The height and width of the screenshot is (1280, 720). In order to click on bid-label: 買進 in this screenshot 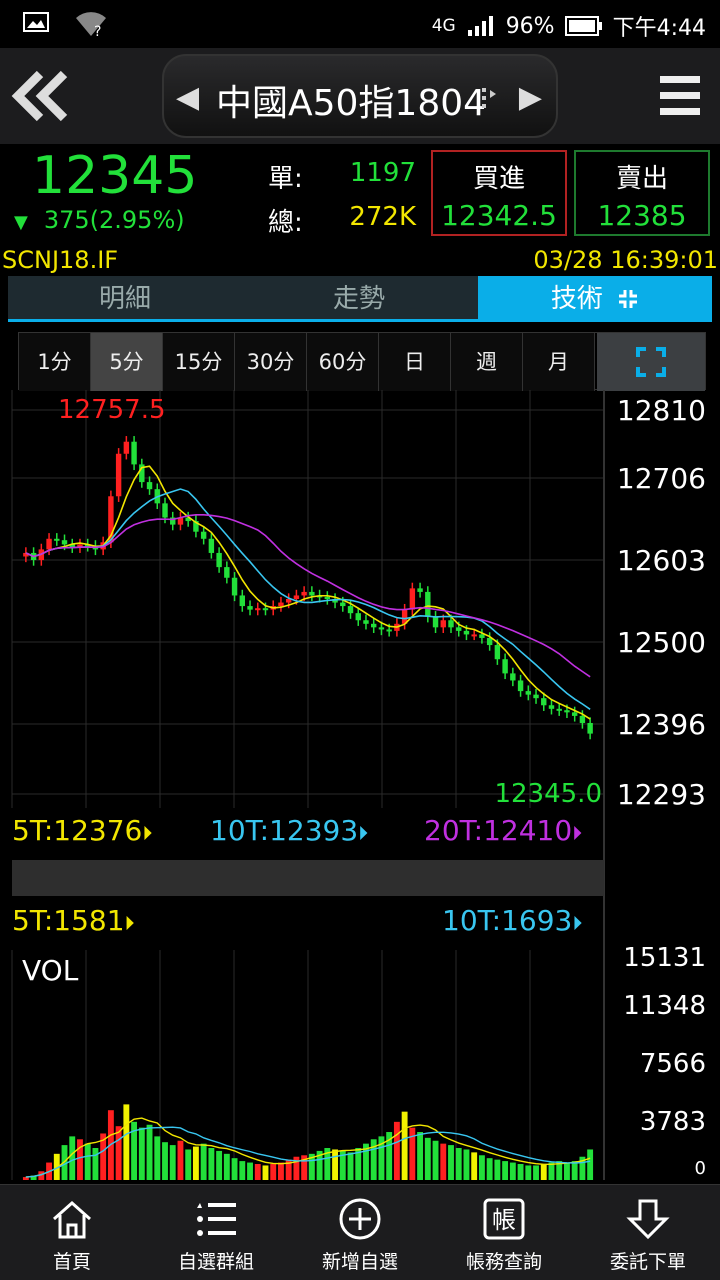, I will do `click(498, 179)`.